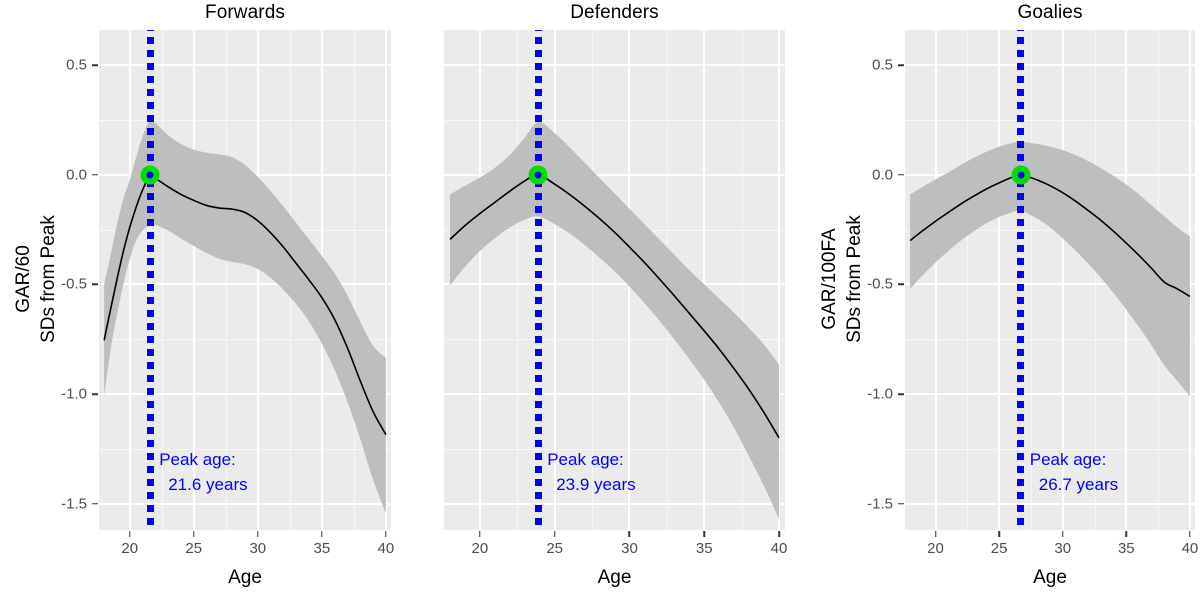  What do you see at coordinates (596, 484) in the screenshot?
I see `annotation-line-2: 23.9 years` at bounding box center [596, 484].